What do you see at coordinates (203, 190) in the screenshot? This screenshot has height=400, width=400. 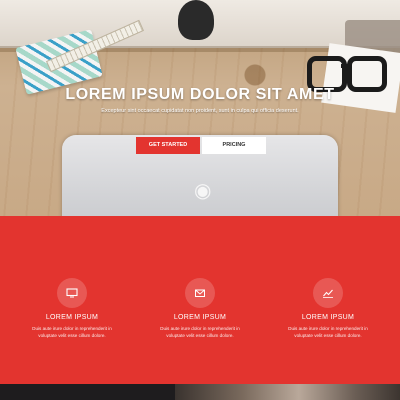 I see `apple-logo-icon: ◉` at bounding box center [203, 190].